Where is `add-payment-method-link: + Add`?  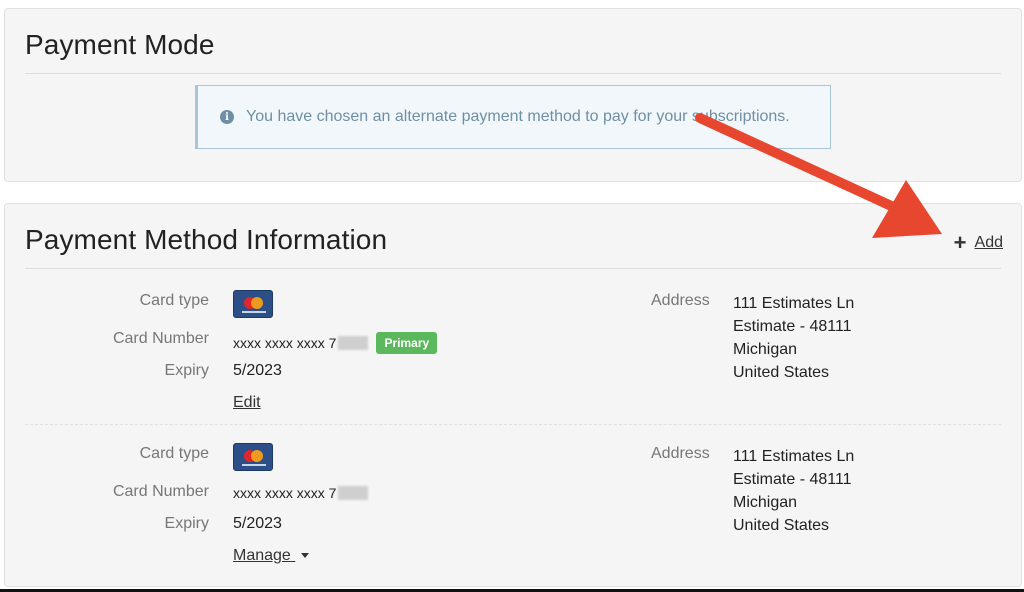
add-payment-method-link: + Add is located at coordinates (978, 242).